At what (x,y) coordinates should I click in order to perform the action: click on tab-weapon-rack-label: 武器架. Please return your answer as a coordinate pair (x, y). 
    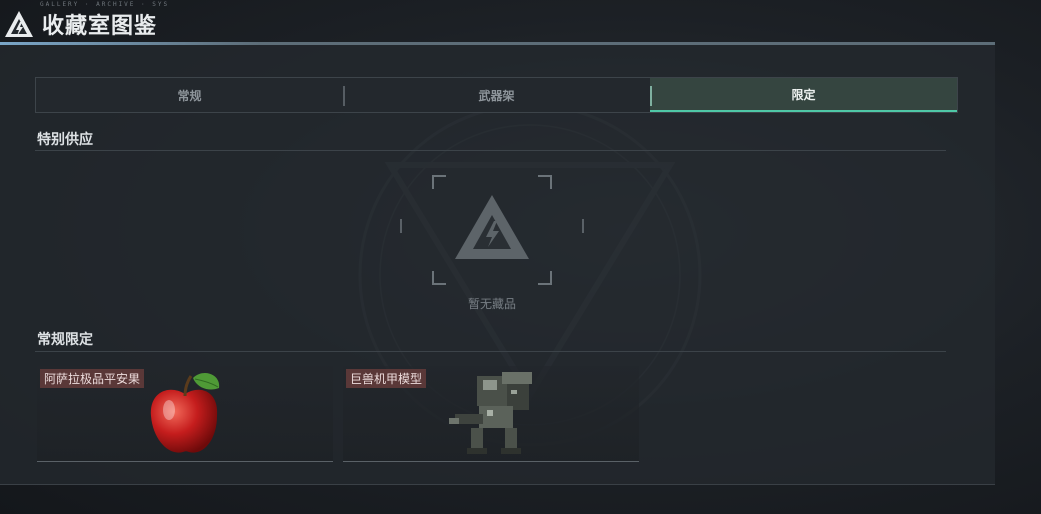
    Looking at the image, I should click on (496, 95).